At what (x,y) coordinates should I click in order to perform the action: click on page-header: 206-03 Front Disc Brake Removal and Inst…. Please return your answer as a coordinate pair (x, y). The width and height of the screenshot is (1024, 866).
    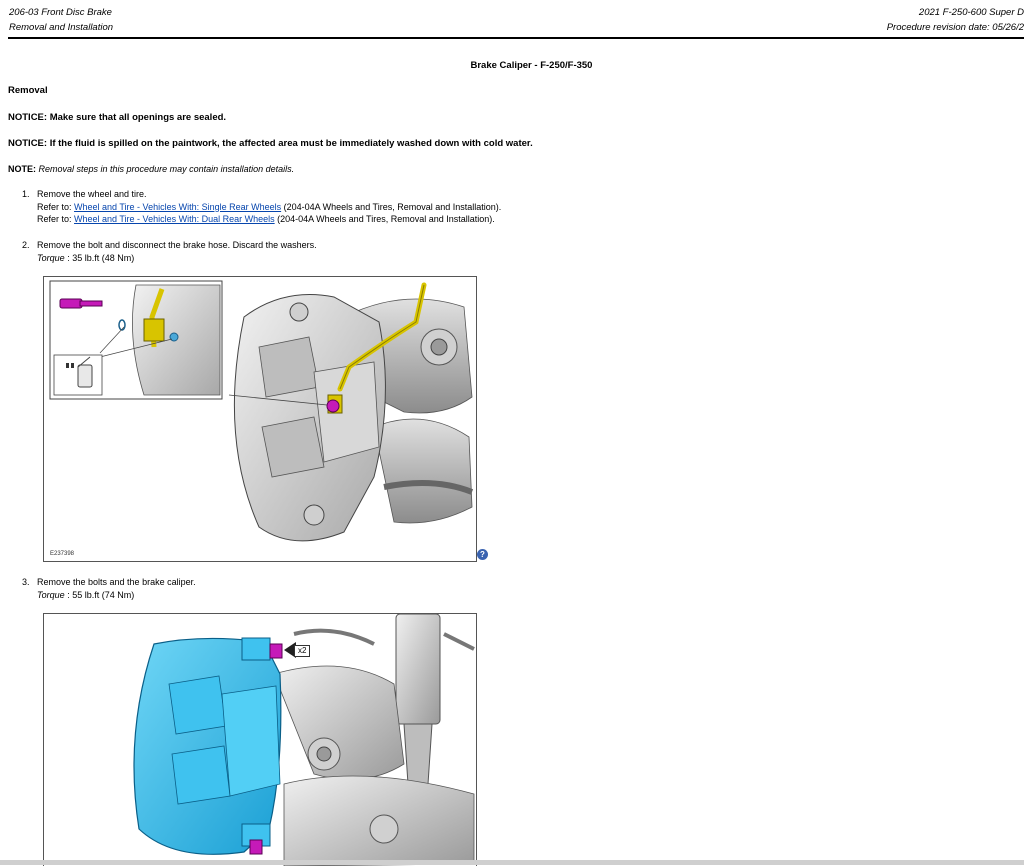
    Looking at the image, I should click on (512, 20).